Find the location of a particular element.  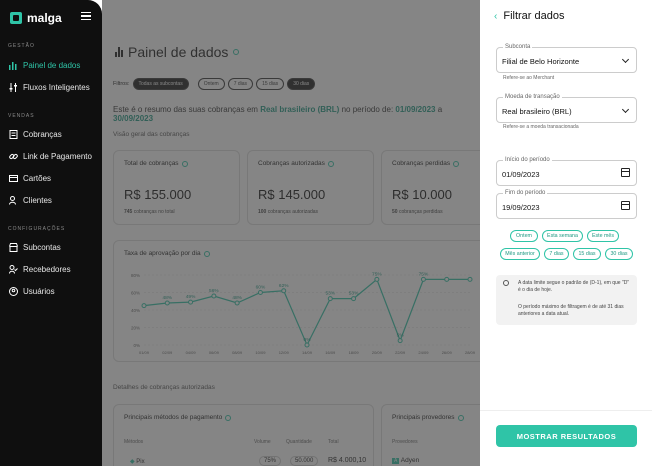

field-label: Subconta is located at coordinates (518, 47).